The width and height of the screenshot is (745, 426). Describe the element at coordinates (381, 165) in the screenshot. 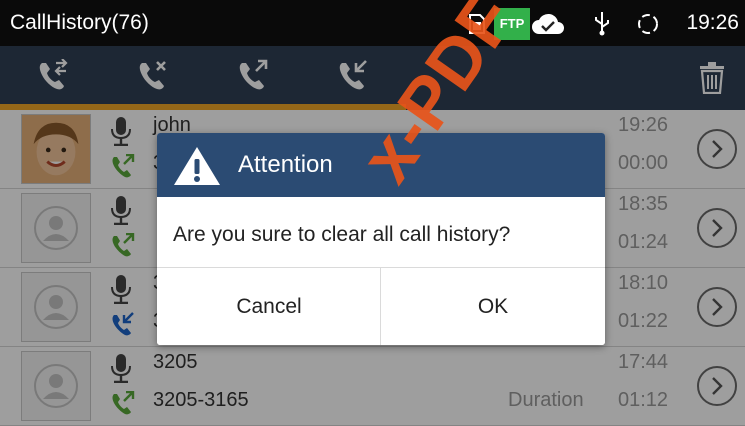

I see `dialog-header: Attention` at that location.